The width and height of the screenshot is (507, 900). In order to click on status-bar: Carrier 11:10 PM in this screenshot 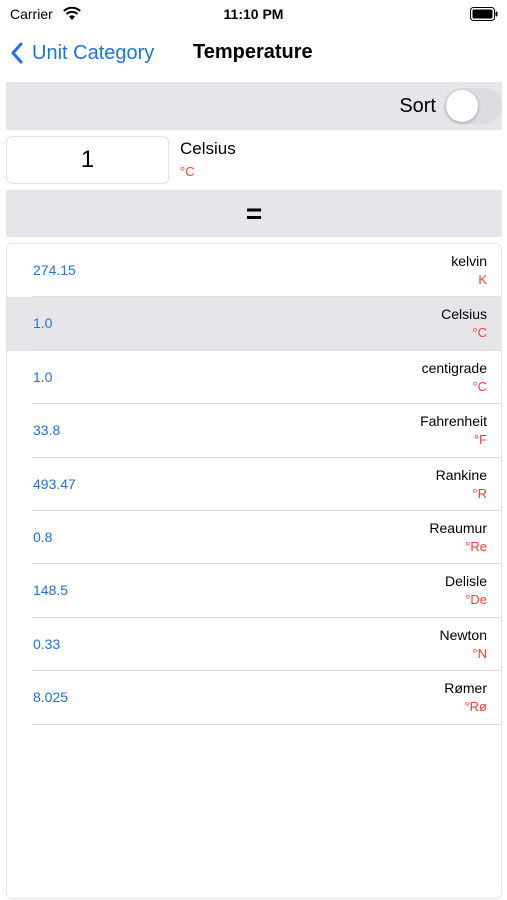, I will do `click(253, 14)`.